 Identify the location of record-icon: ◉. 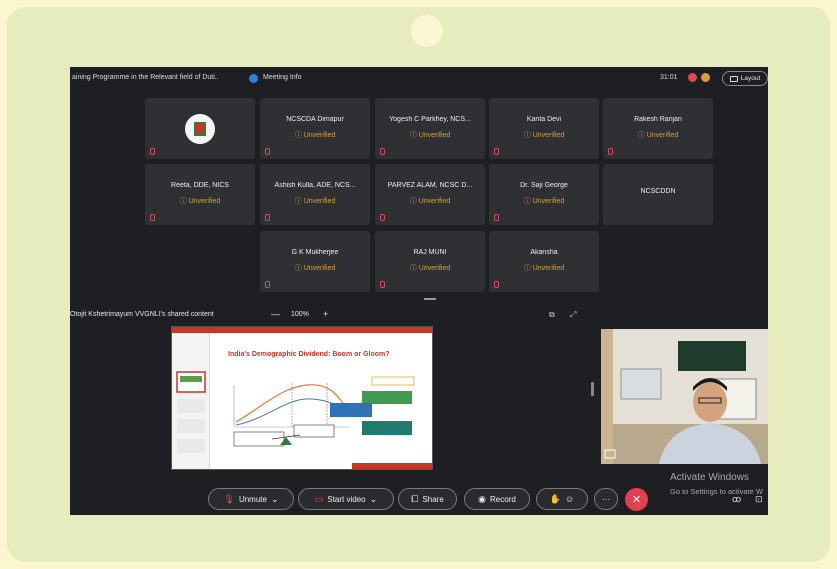
(482, 498).